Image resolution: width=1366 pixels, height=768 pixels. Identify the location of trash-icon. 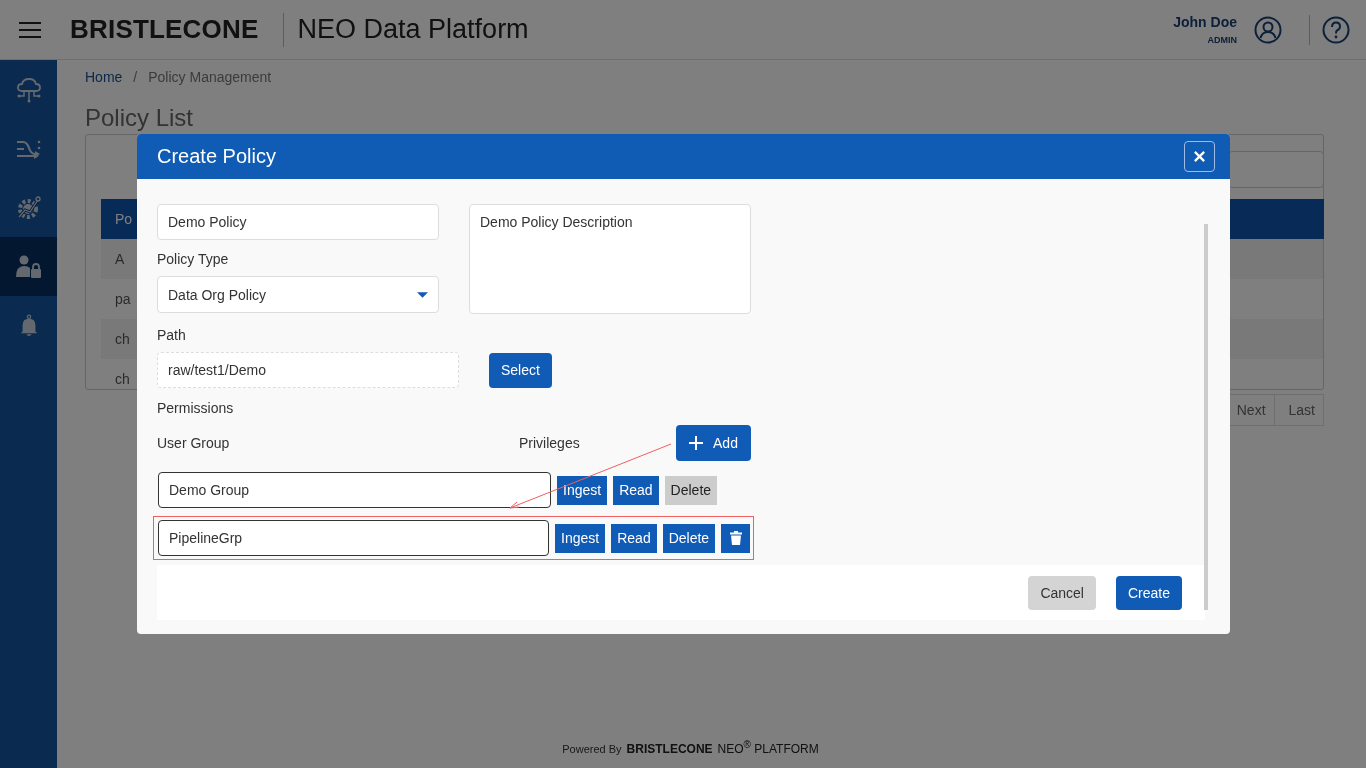
(735, 538).